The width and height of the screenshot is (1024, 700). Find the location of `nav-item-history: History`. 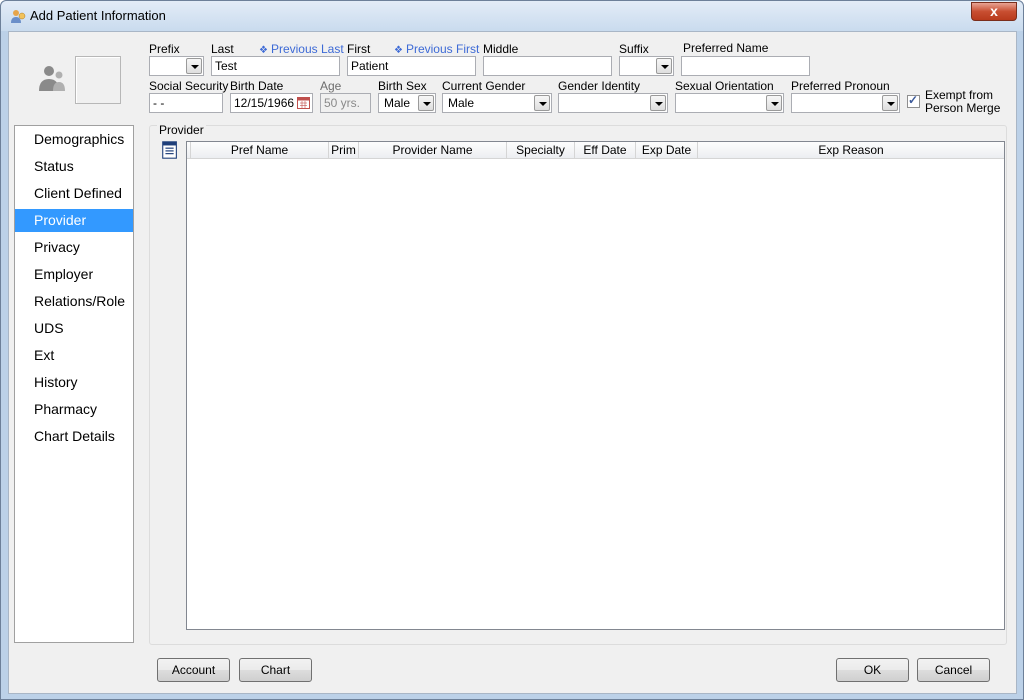

nav-item-history: History is located at coordinates (74, 382).